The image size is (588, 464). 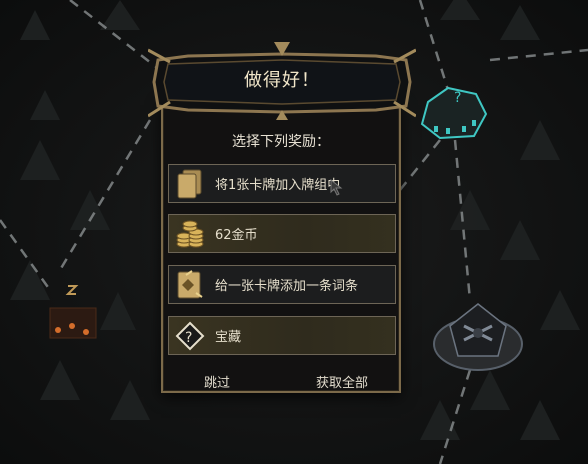 I want to click on reward-add-card: 将1张卡牌加入牌组中, so click(x=282, y=183).